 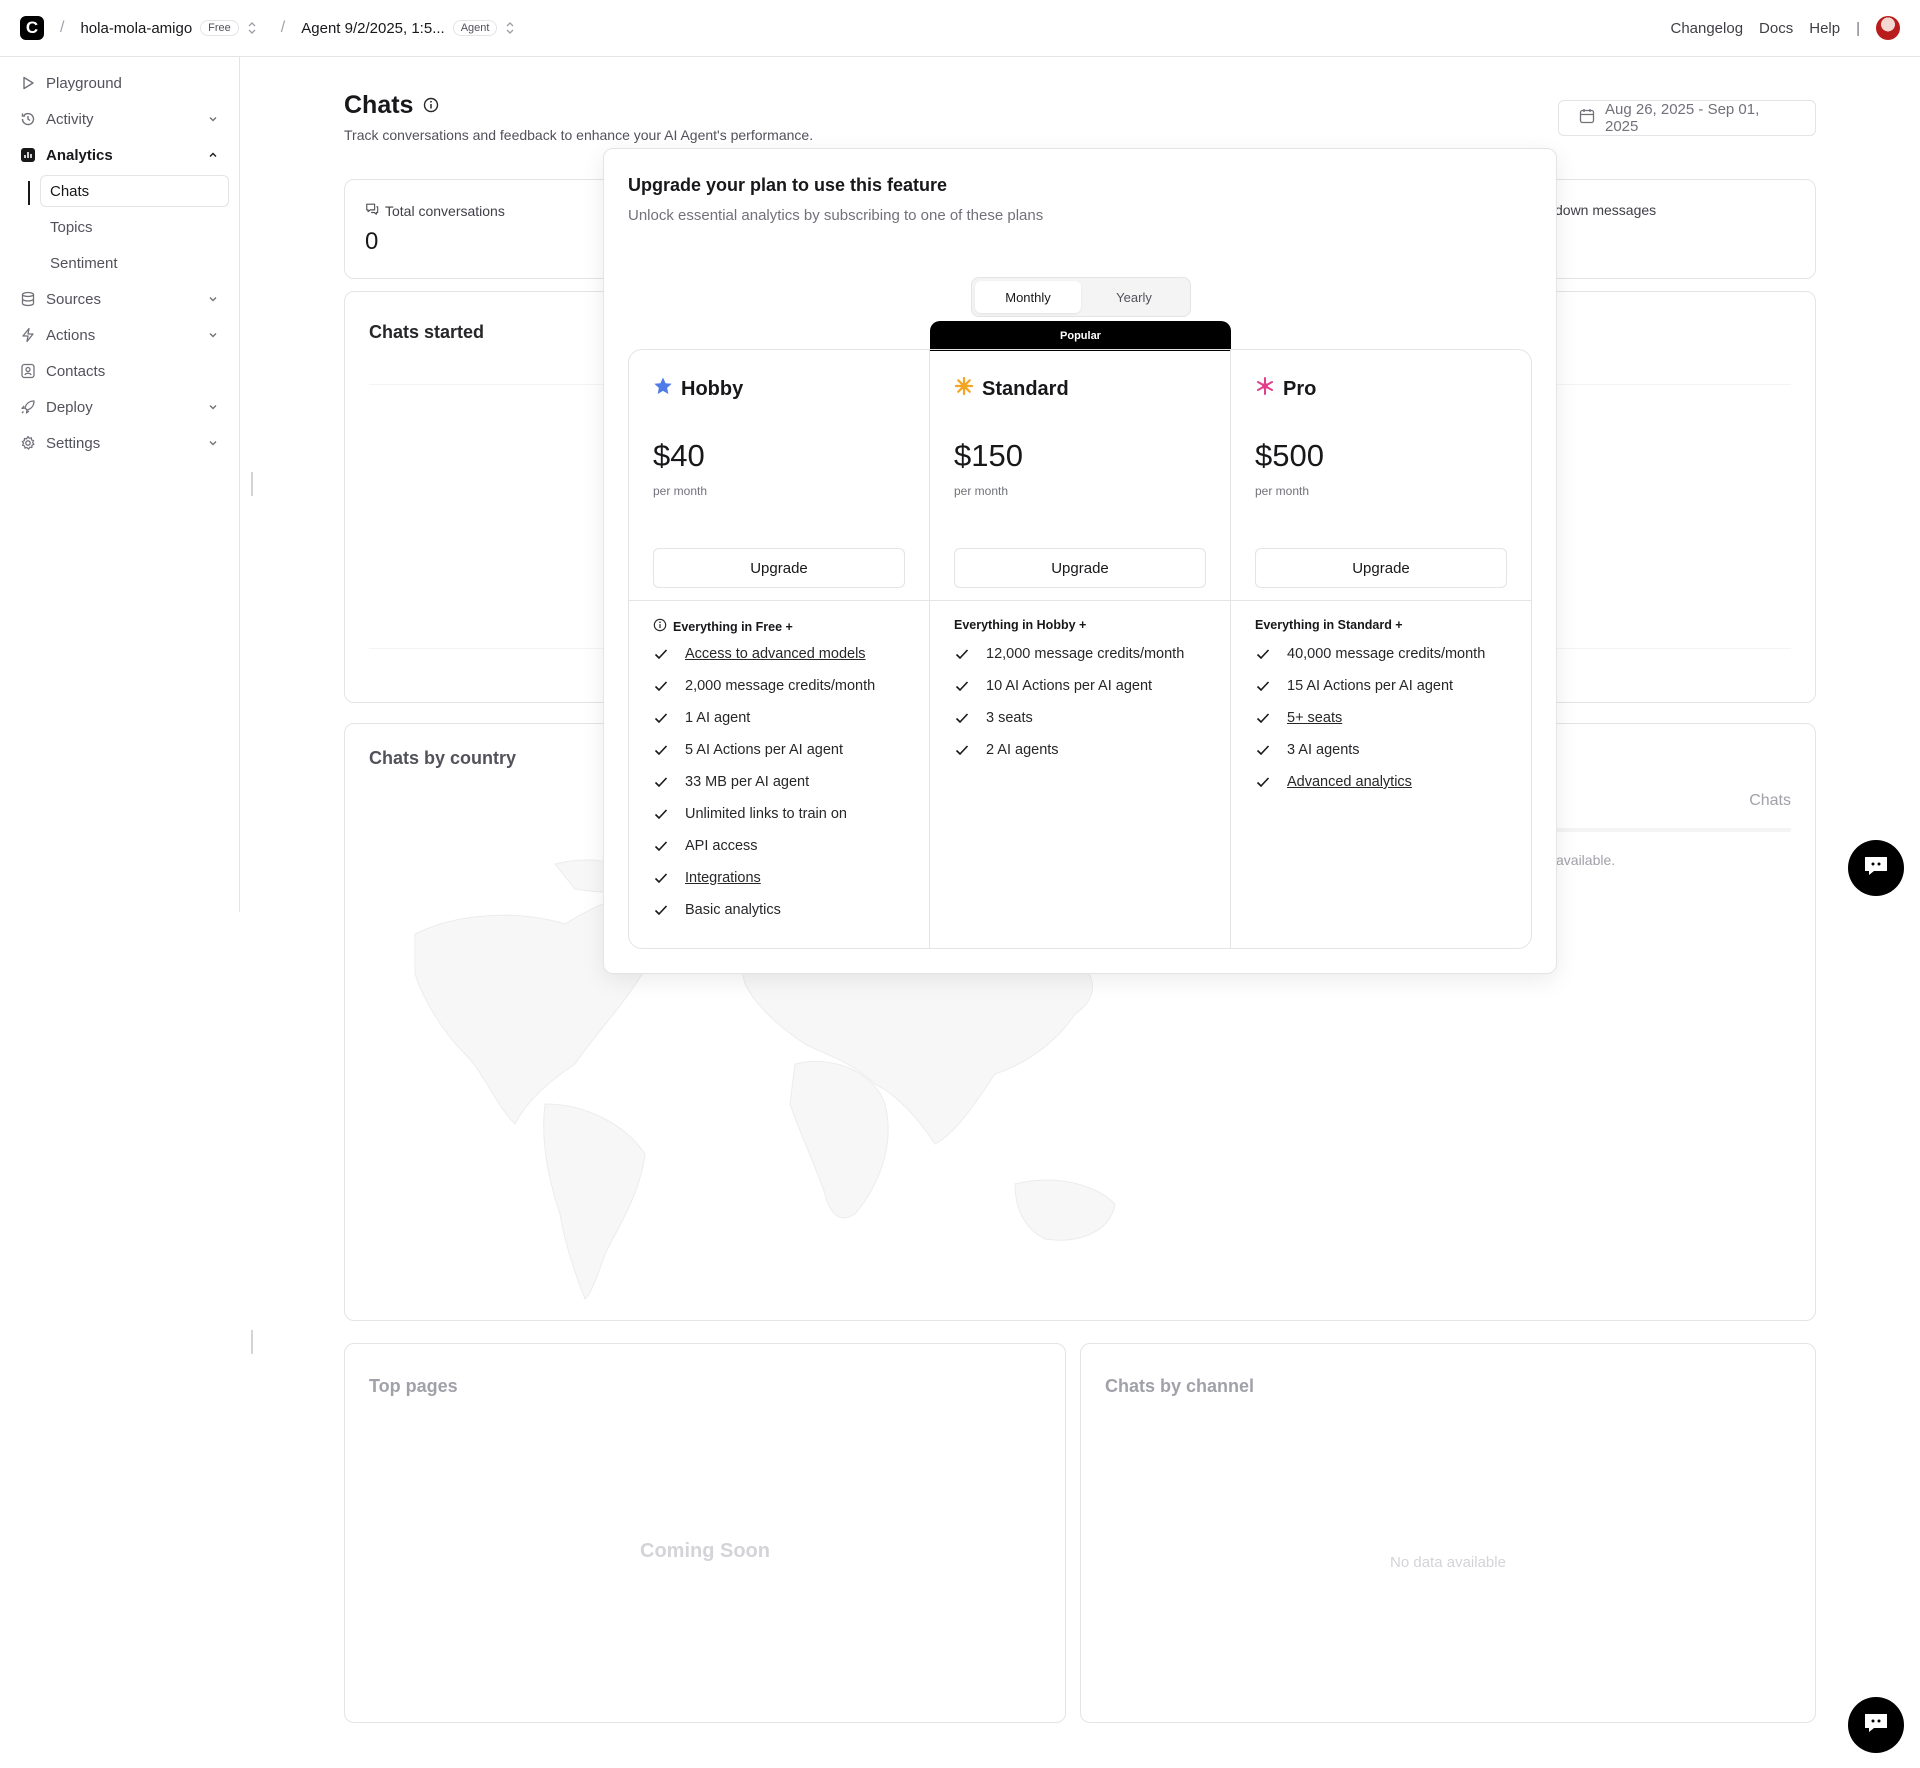 What do you see at coordinates (1824, 28) in the screenshot?
I see `help-link: Help` at bounding box center [1824, 28].